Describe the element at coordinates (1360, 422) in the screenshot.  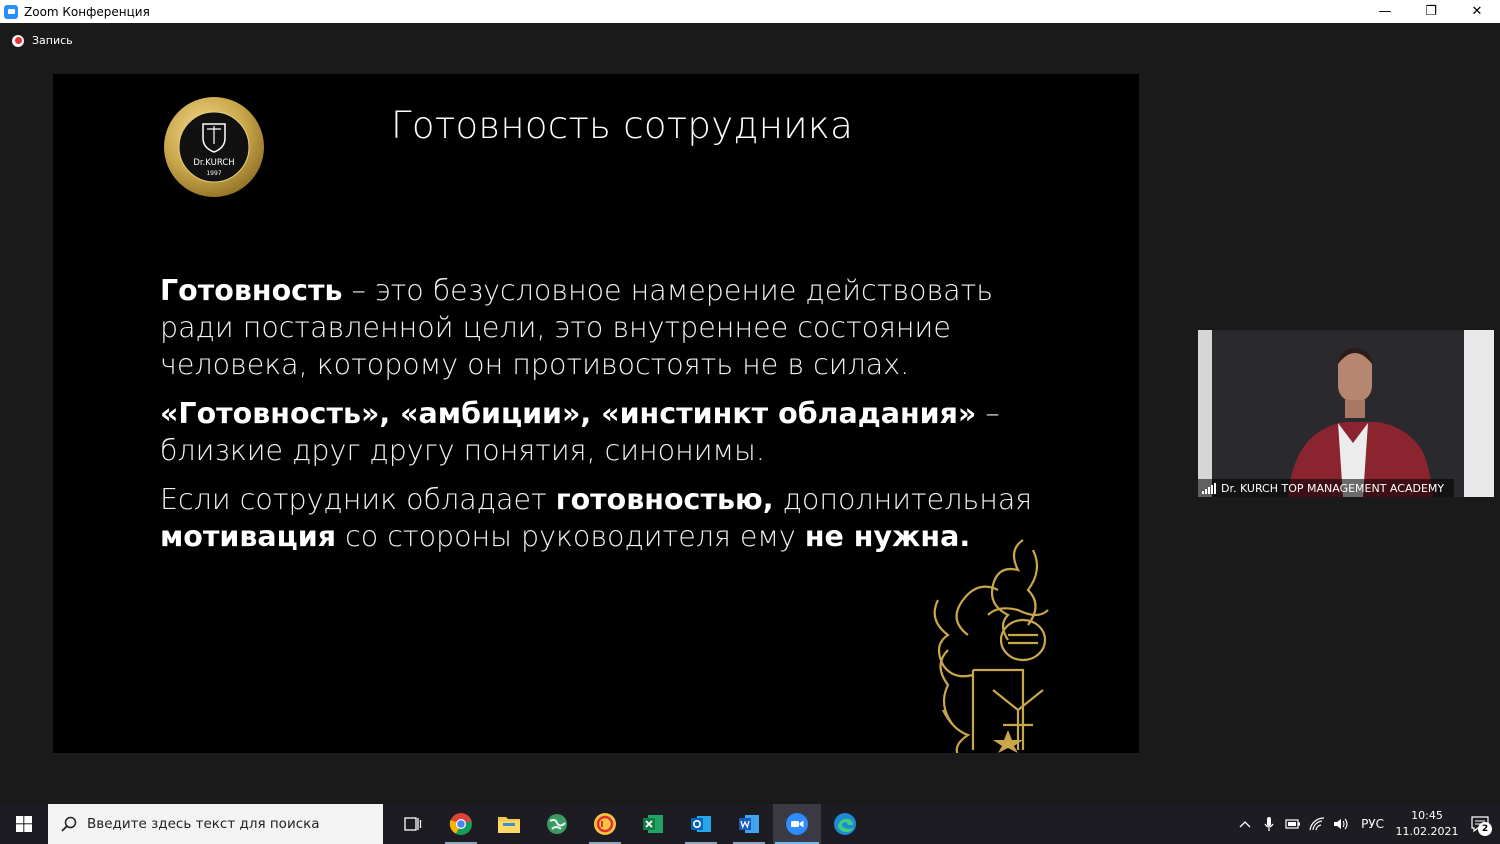
I see `speaker-video` at that location.